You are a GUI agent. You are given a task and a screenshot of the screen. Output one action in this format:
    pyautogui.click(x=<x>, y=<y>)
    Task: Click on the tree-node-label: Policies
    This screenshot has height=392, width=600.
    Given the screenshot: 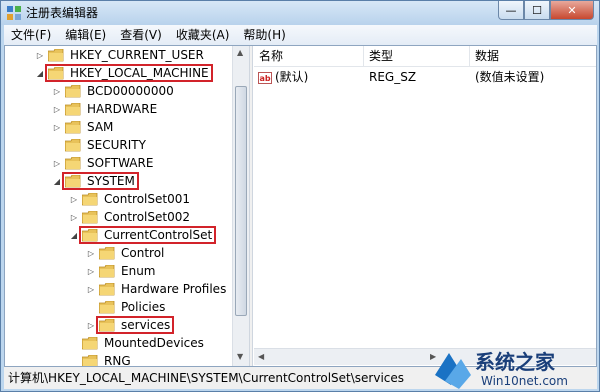 What is the action you would take?
    pyautogui.click(x=143, y=307)
    